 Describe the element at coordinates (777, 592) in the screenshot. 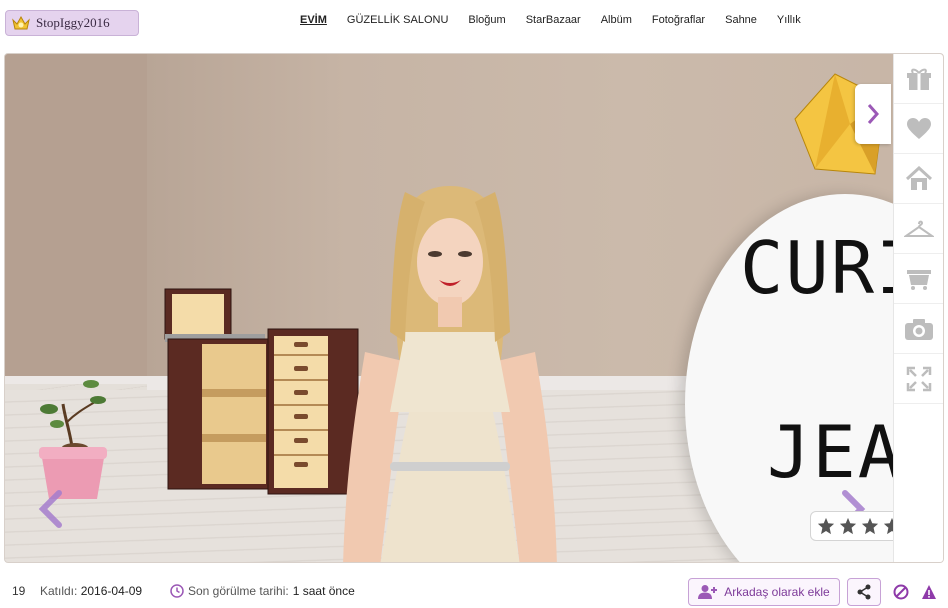

I see `add-friend-label: Arkadaş olarak ekle` at that location.